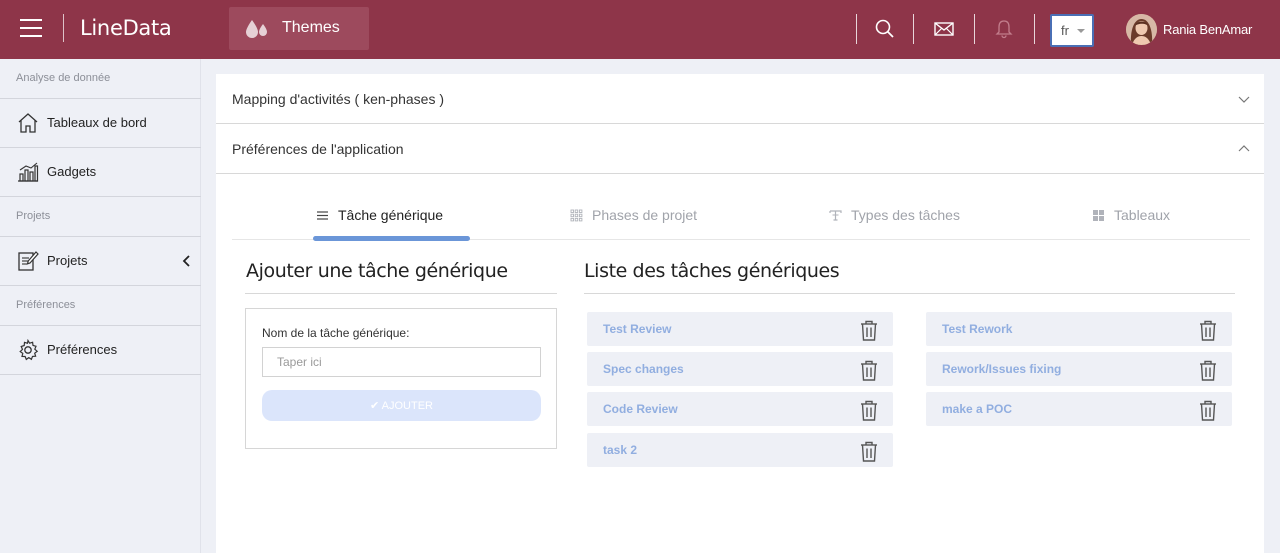 This screenshot has height=553, width=1280. I want to click on themes-button: Themes, so click(299, 28).